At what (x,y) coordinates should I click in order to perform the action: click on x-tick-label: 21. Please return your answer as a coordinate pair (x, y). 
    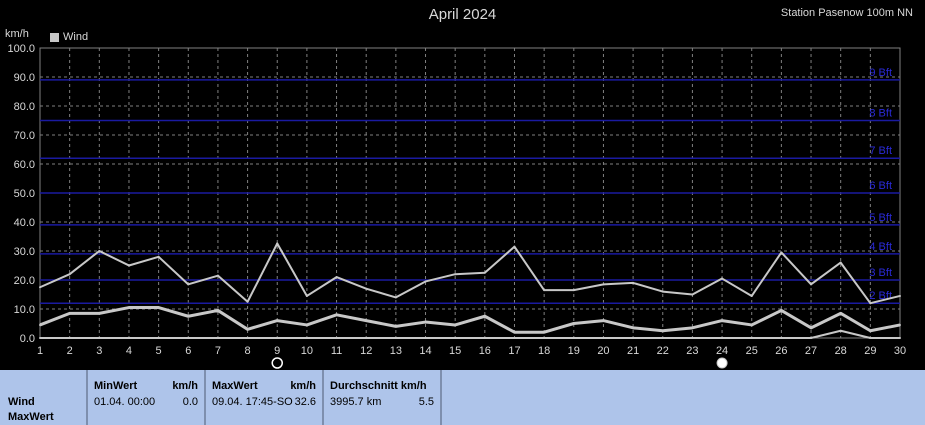
    Looking at the image, I should click on (633, 351).